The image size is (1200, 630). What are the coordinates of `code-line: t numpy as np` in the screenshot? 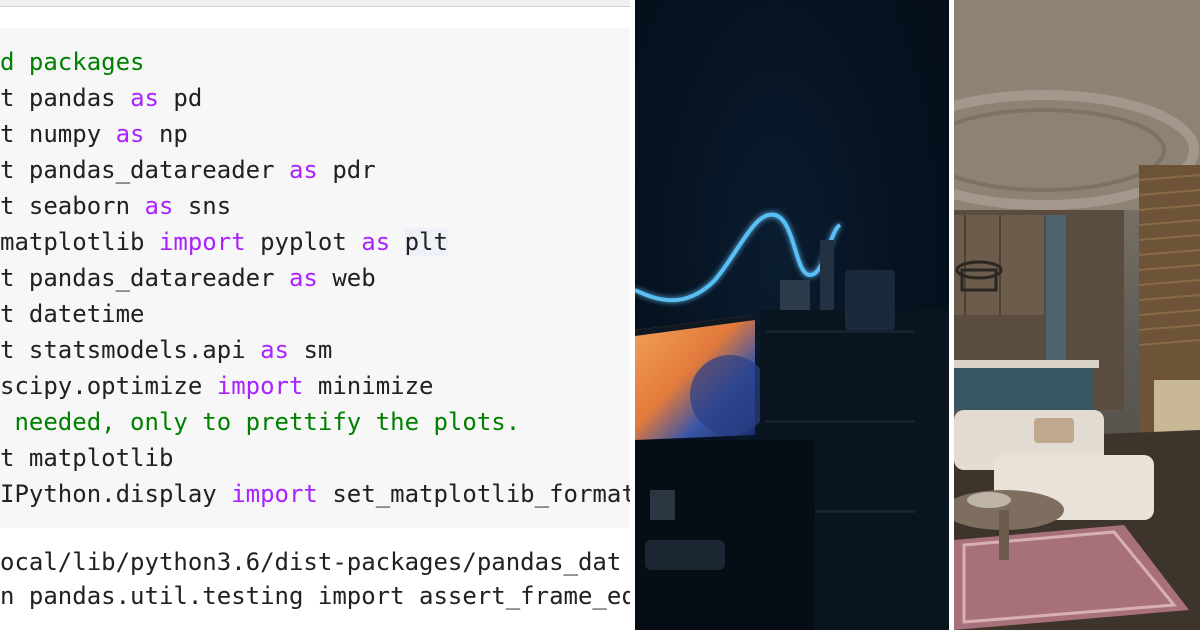 It's located at (94, 134).